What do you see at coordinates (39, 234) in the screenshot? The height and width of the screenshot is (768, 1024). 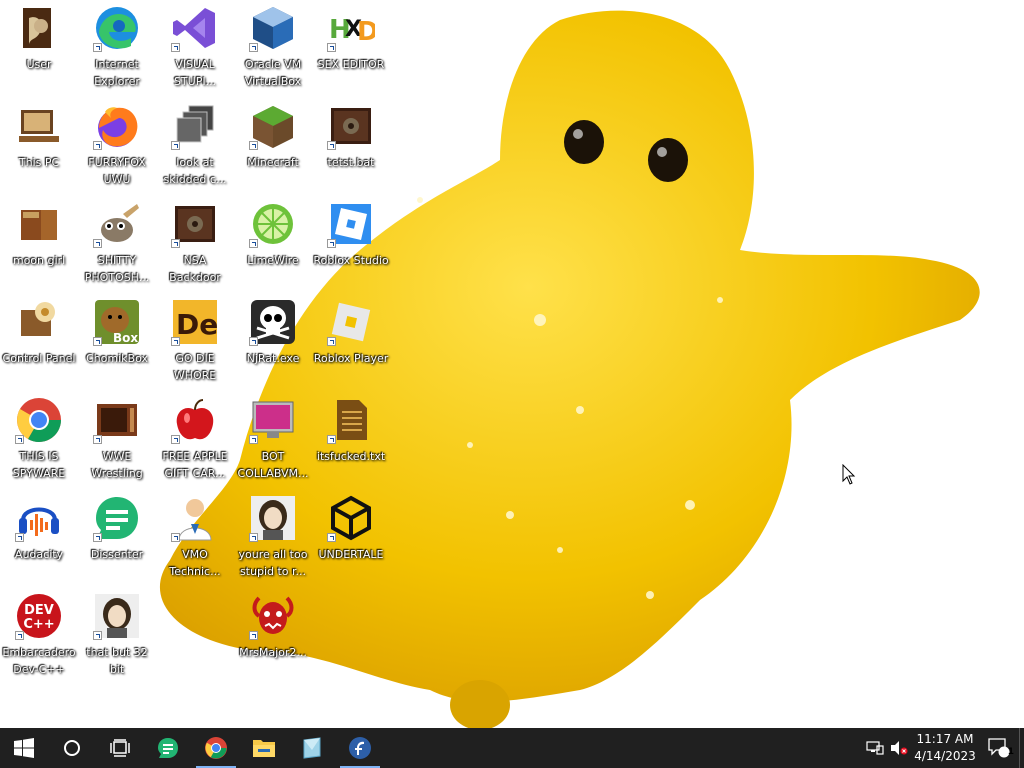 I see `desktop-icon-moon-girl: moon girl` at bounding box center [39, 234].